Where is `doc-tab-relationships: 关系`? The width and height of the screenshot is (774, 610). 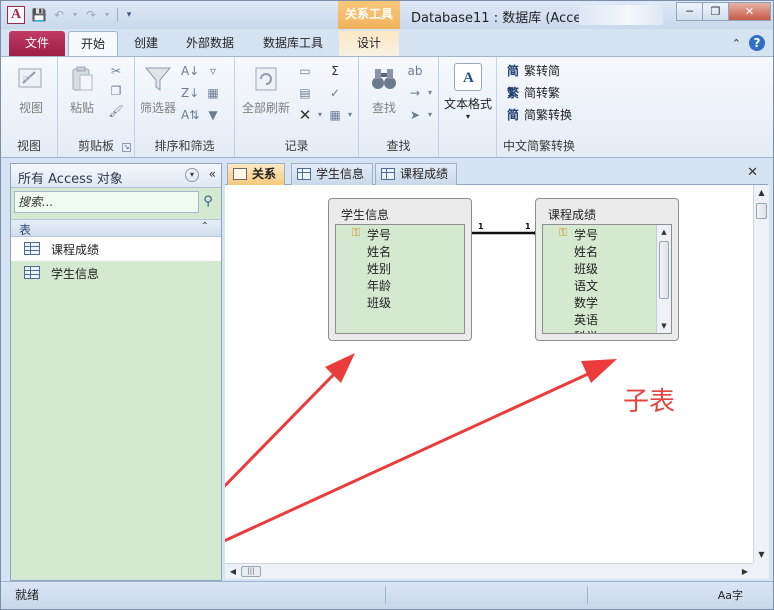 doc-tab-relationships: 关系 is located at coordinates (256, 174).